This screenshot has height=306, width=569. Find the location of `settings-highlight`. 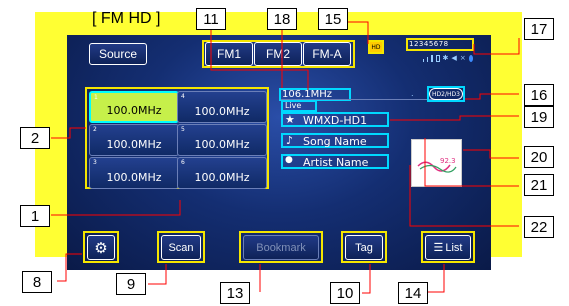

settings-highlight is located at coordinates (101, 247).